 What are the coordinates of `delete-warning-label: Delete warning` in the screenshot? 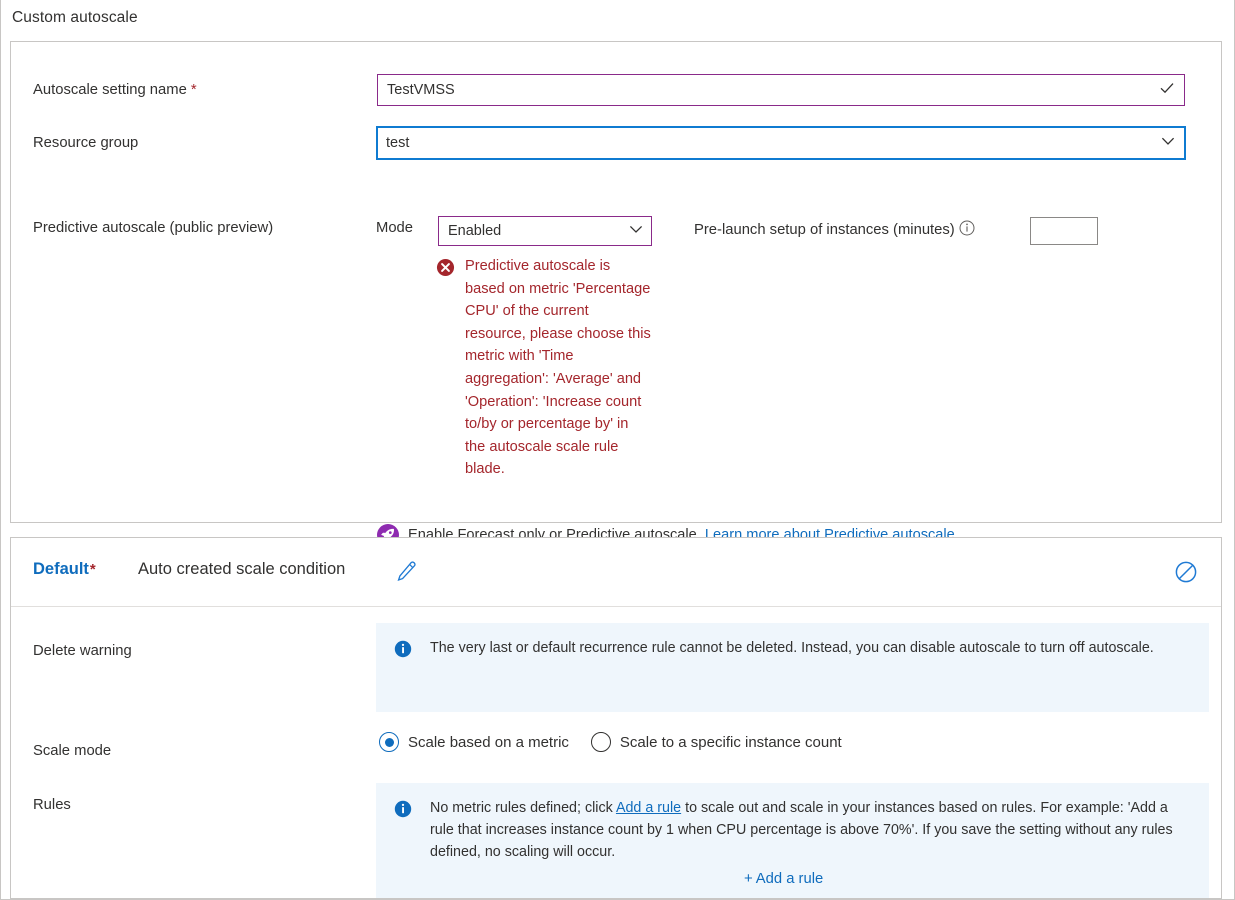 It's located at (82, 651).